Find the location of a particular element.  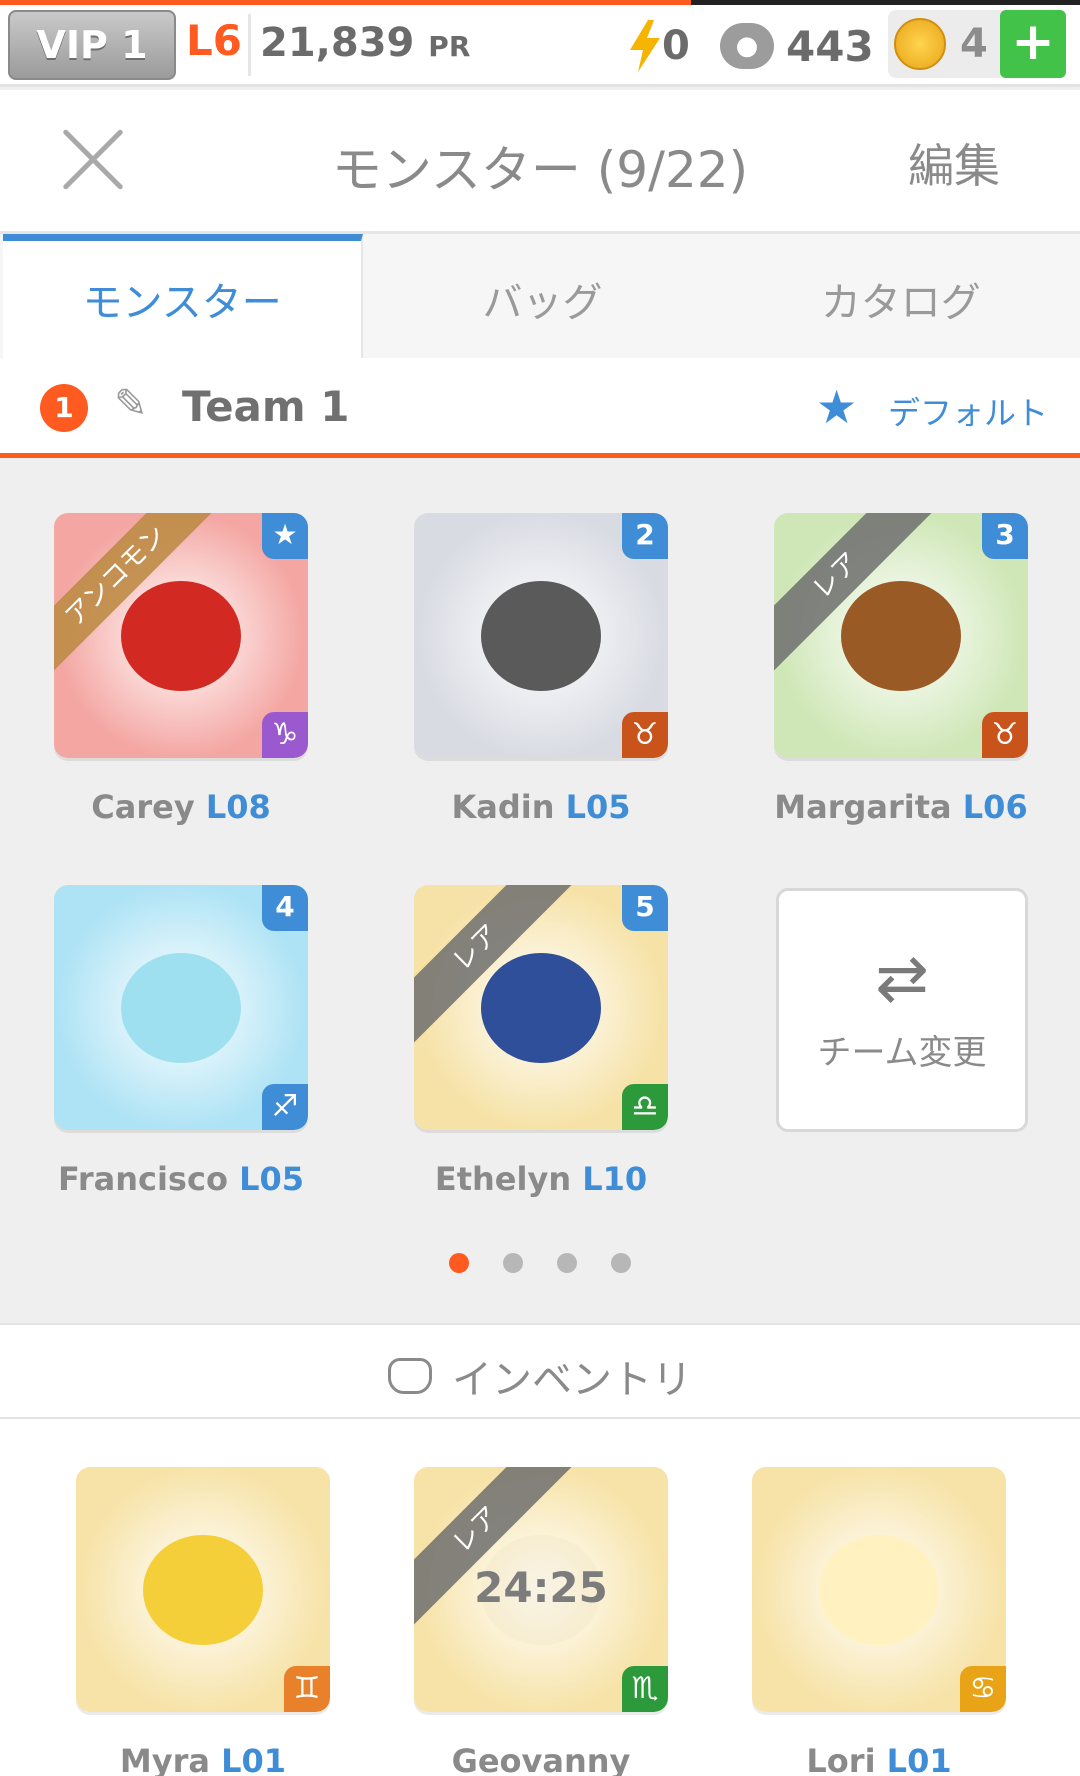

pr-value: 21,839 is located at coordinates (337, 43).